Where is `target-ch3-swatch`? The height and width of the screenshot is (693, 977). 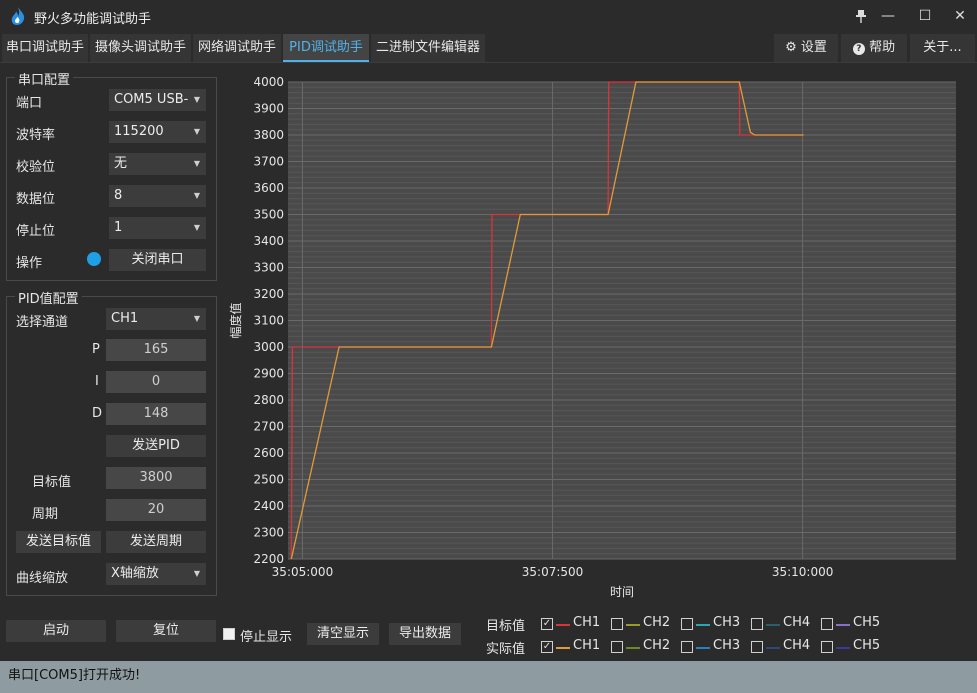
target-ch3-swatch is located at coordinates (703, 625).